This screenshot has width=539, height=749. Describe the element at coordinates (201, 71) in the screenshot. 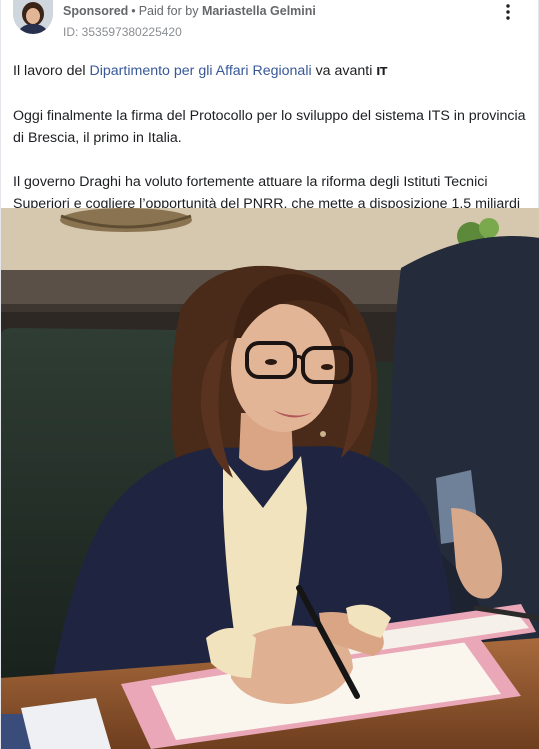

I see `department-link: Dipartimento per gli Affari Regionali` at that location.